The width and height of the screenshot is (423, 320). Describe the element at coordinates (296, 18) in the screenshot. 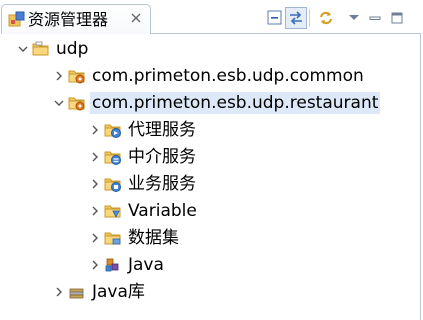

I see `link-with-editor-icon` at that location.